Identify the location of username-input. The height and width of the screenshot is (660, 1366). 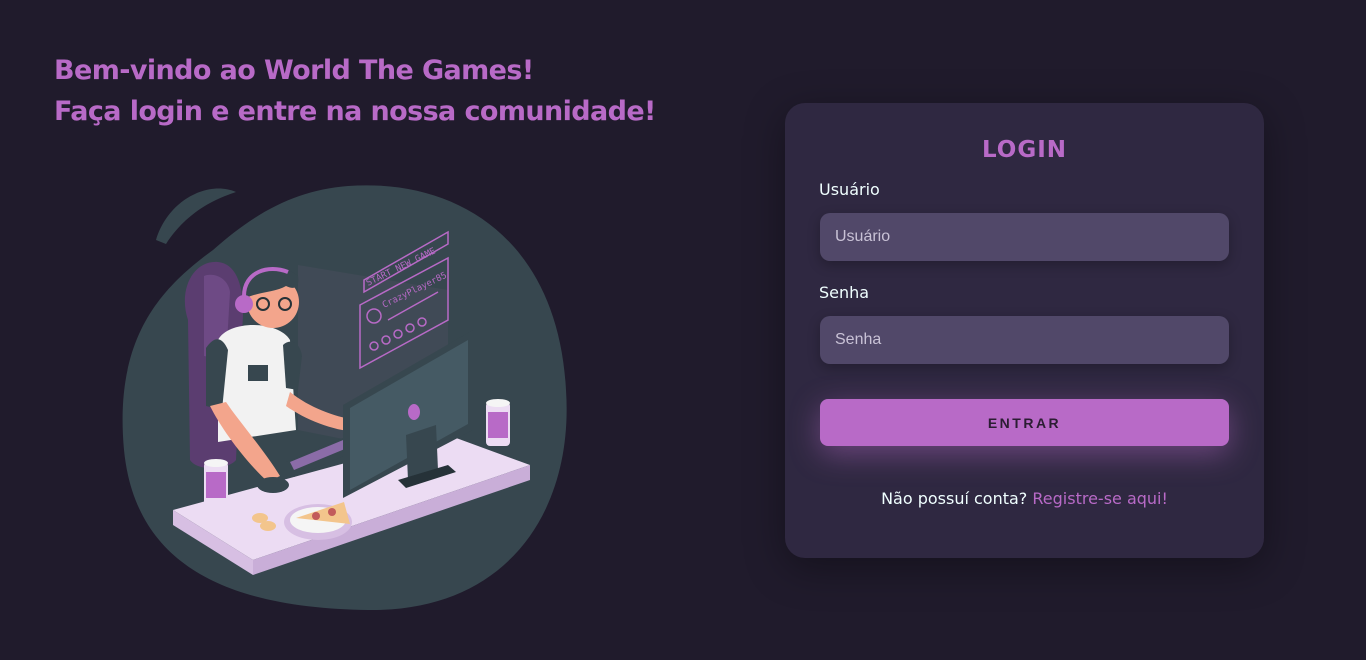
(1024, 237).